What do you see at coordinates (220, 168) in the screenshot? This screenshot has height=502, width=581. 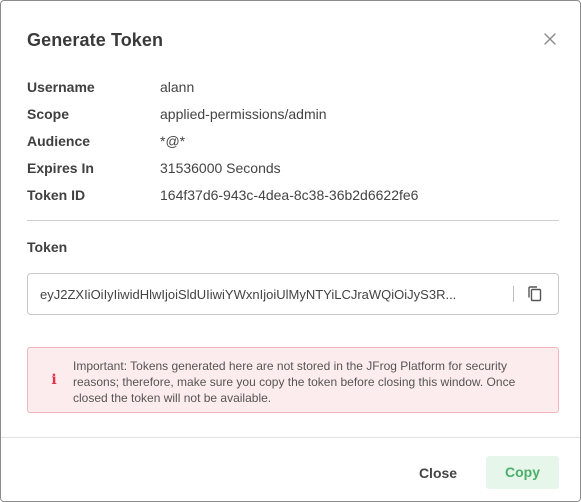 I see `detail-value: 31536000 Seconds` at bounding box center [220, 168].